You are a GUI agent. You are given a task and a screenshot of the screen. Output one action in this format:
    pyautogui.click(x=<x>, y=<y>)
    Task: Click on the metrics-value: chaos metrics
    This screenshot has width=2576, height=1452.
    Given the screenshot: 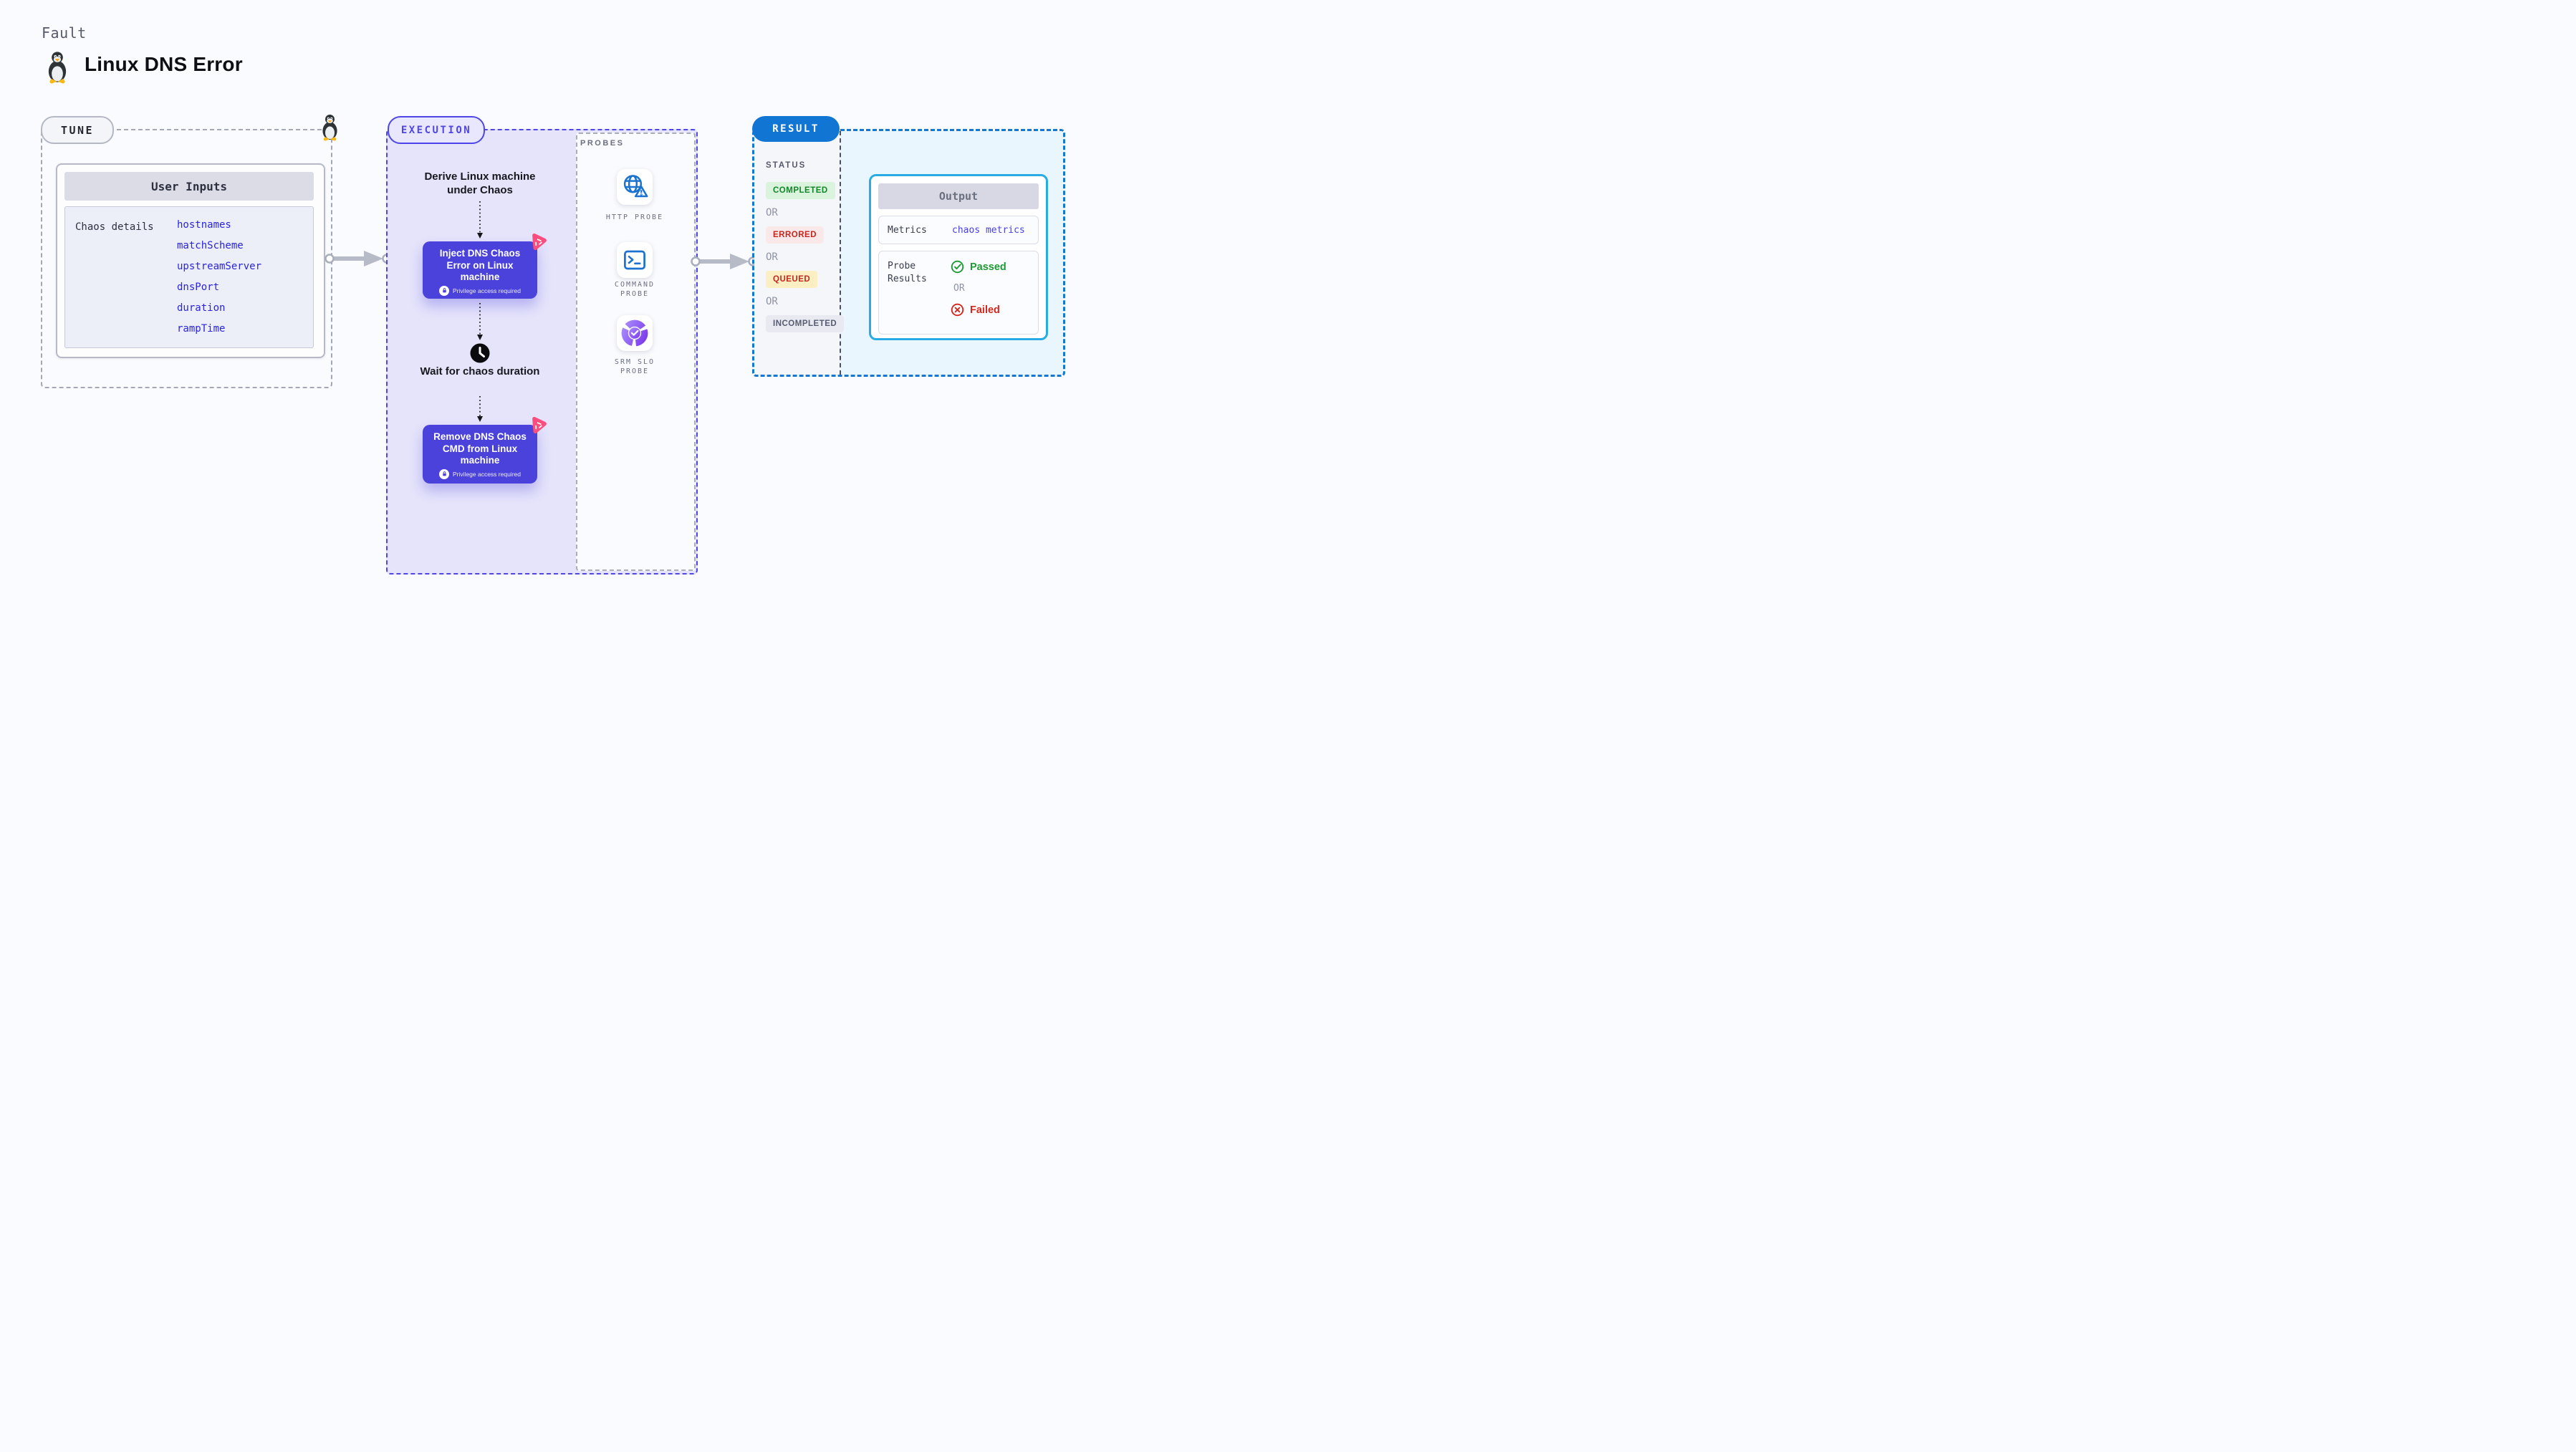 What is the action you would take?
    pyautogui.click(x=989, y=230)
    